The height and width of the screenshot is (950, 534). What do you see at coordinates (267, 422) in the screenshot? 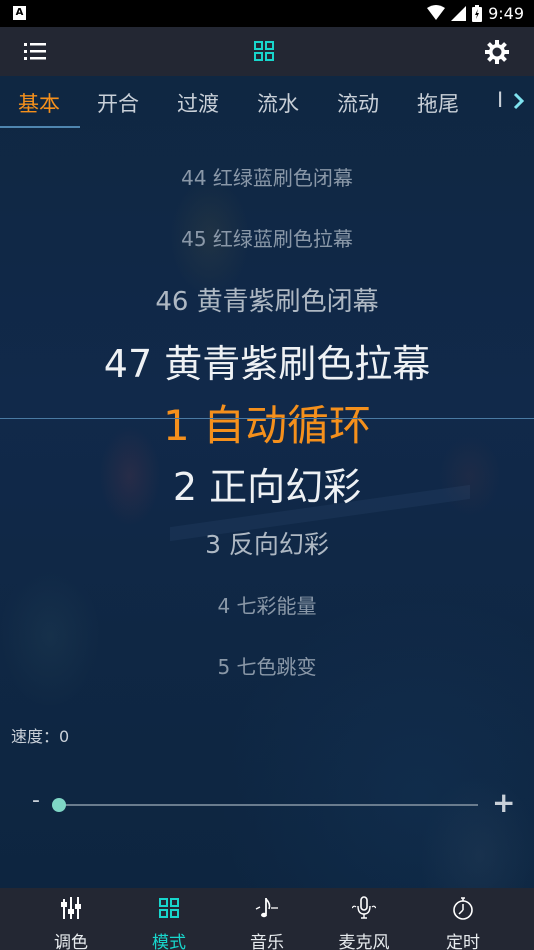
I see `picker-item-selected: 1 自动循环` at bounding box center [267, 422].